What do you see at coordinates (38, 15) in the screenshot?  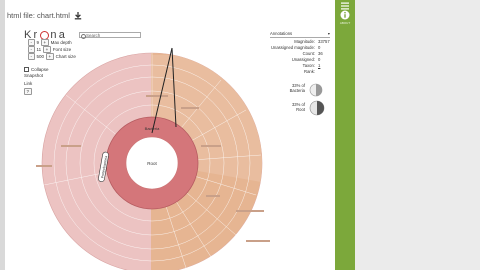 I see `file-name: html file: chart.html` at bounding box center [38, 15].